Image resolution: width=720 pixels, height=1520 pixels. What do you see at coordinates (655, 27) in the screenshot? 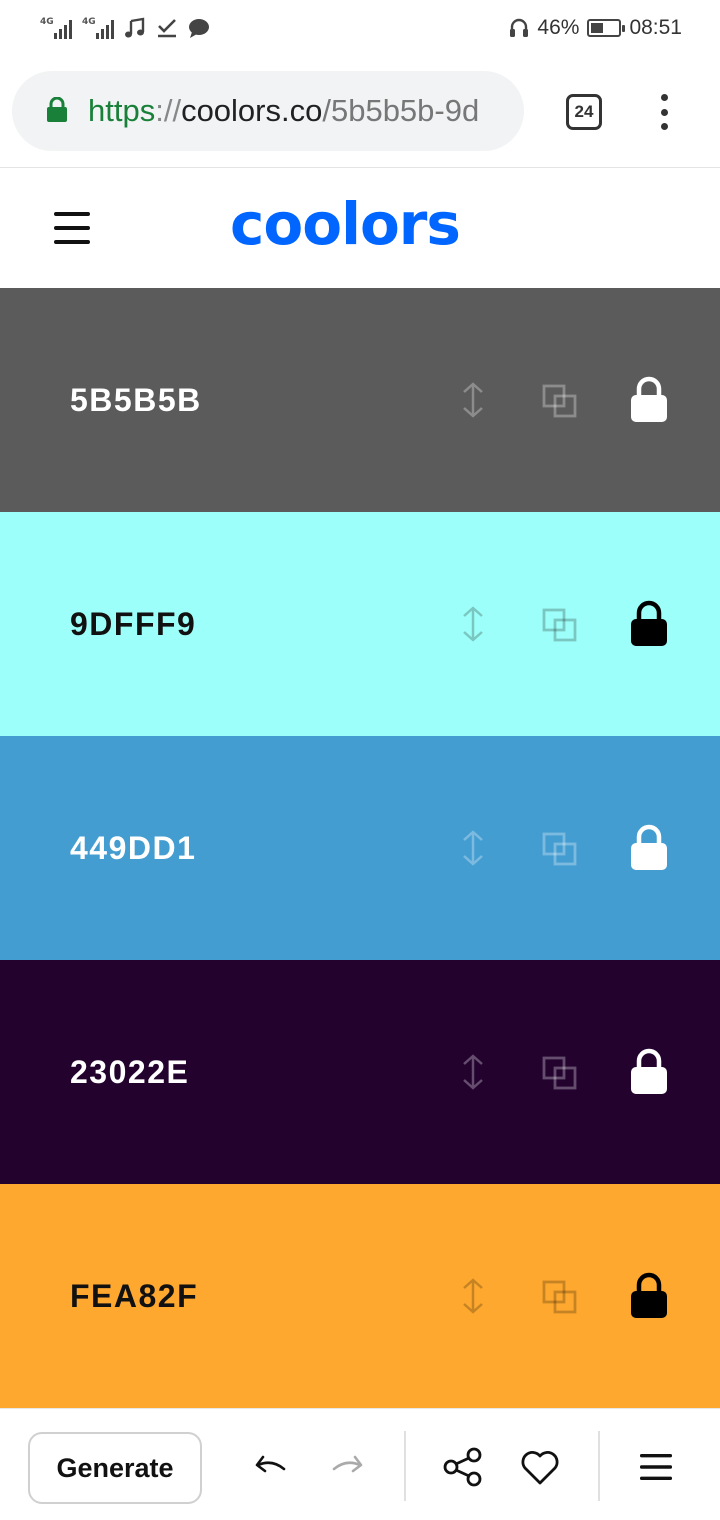
I see `clock: 08:51` at bounding box center [655, 27].